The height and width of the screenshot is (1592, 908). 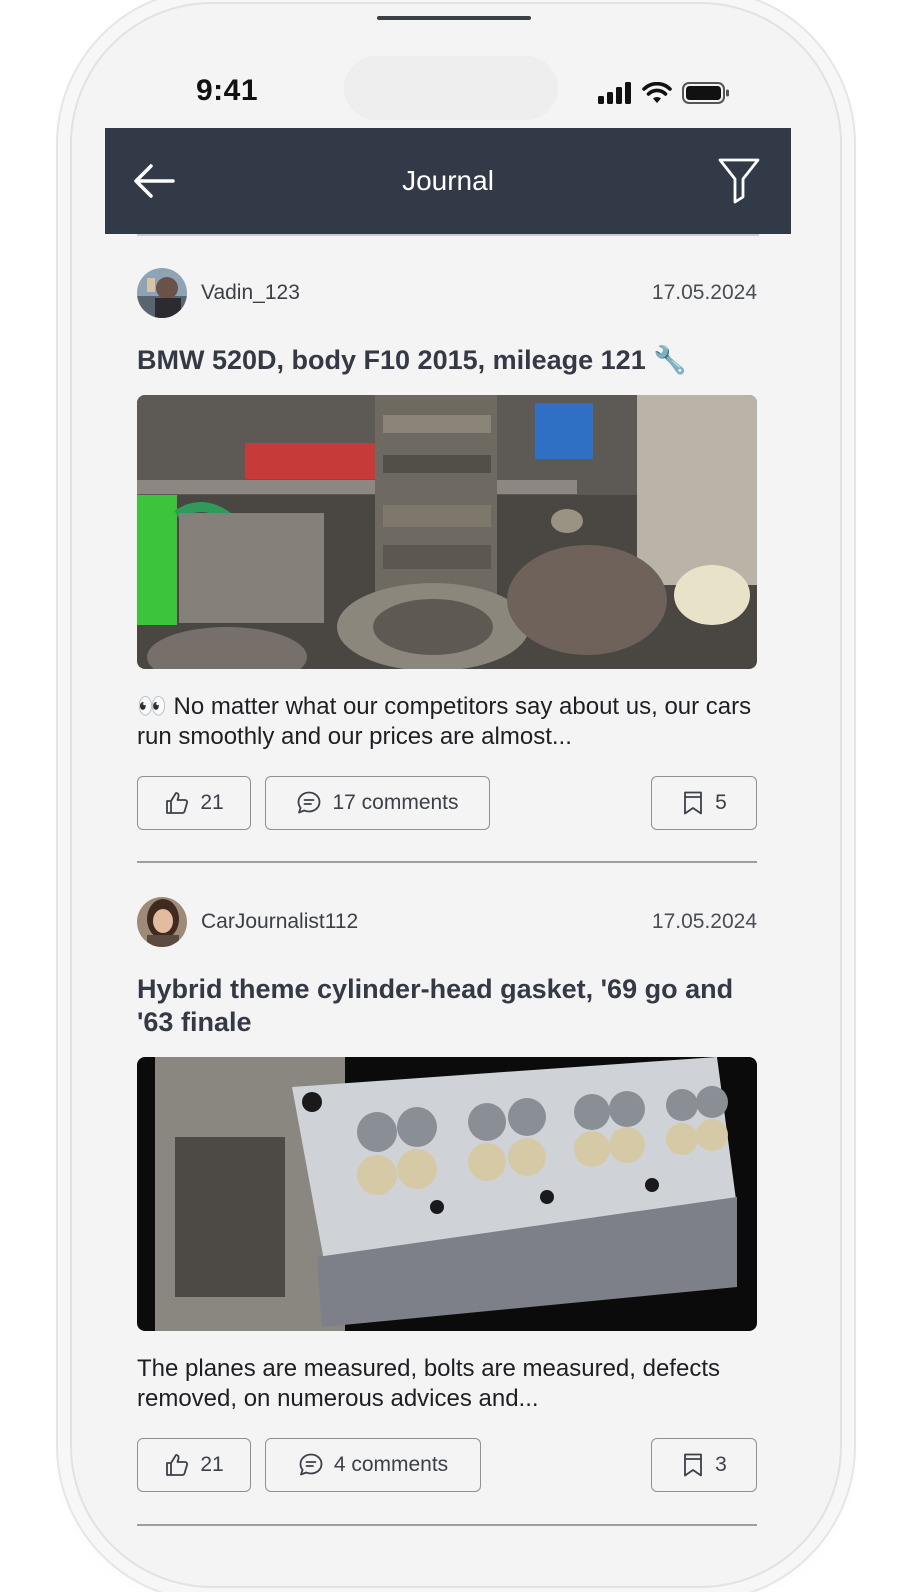 What do you see at coordinates (279, 922) in the screenshot?
I see `post-author: CarJournalist112` at bounding box center [279, 922].